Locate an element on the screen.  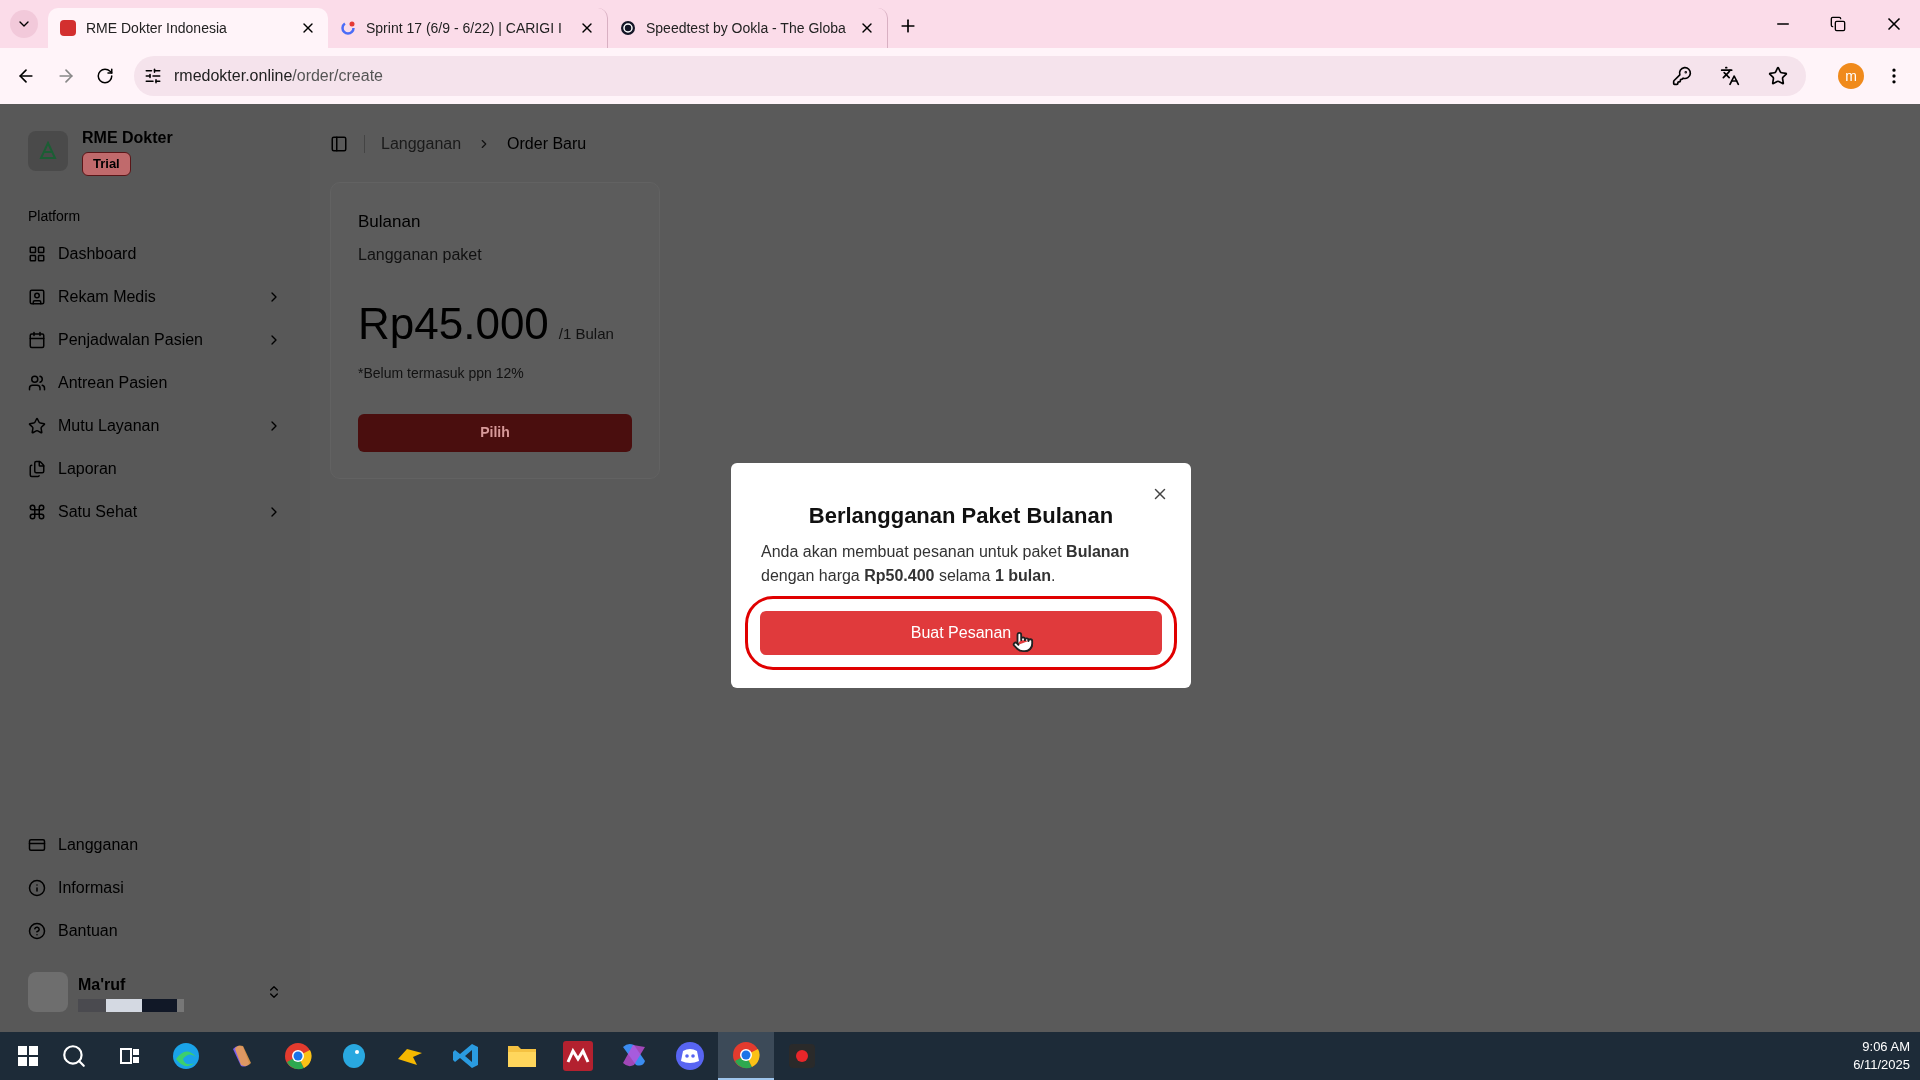
restore-icon is located at coordinates (1838, 24).